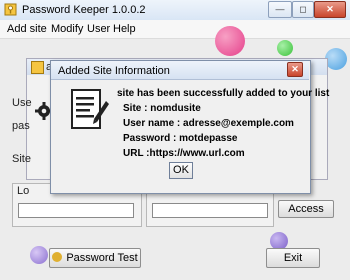 The image size is (350, 280). Describe the element at coordinates (330, 9) in the screenshot. I see `close-button: ✕` at that location.